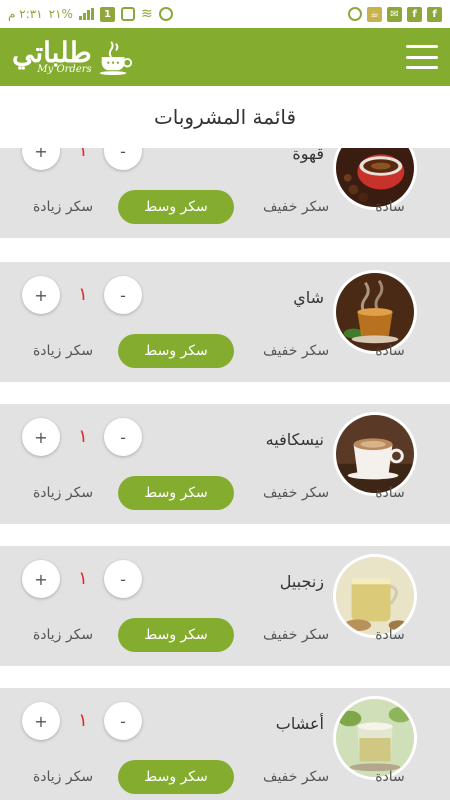 This screenshot has width=450, height=800. Describe the element at coordinates (52, 52) in the screenshot. I see `logo-text: طلباتي` at that location.